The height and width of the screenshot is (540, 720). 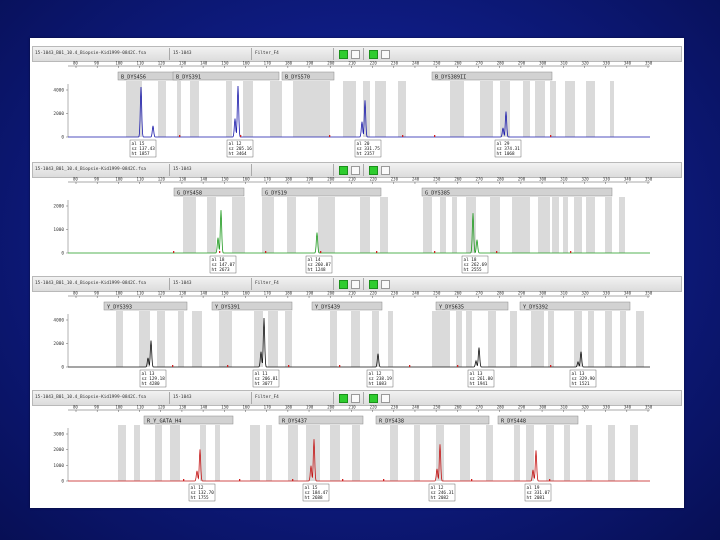 I want to click on peak-height-label: ht 2082, so click(x=440, y=498).